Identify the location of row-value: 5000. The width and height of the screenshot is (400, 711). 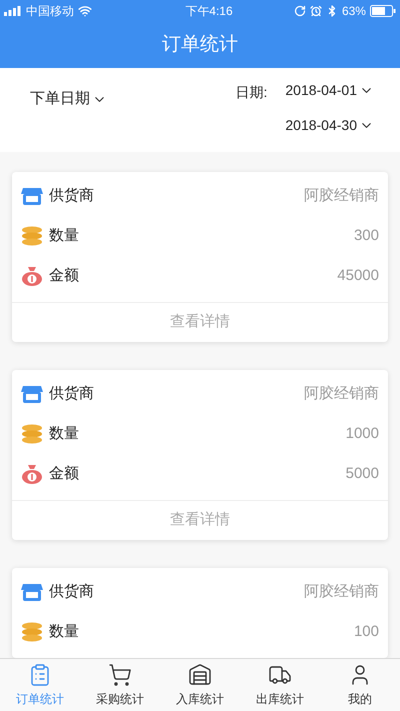
(362, 474).